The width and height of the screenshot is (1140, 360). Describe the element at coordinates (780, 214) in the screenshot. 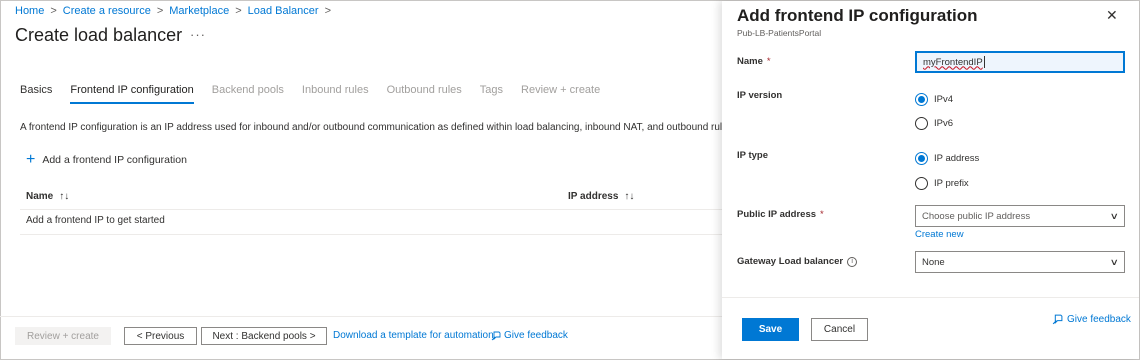

I see `public-ip-label: Public IP address *` at that location.